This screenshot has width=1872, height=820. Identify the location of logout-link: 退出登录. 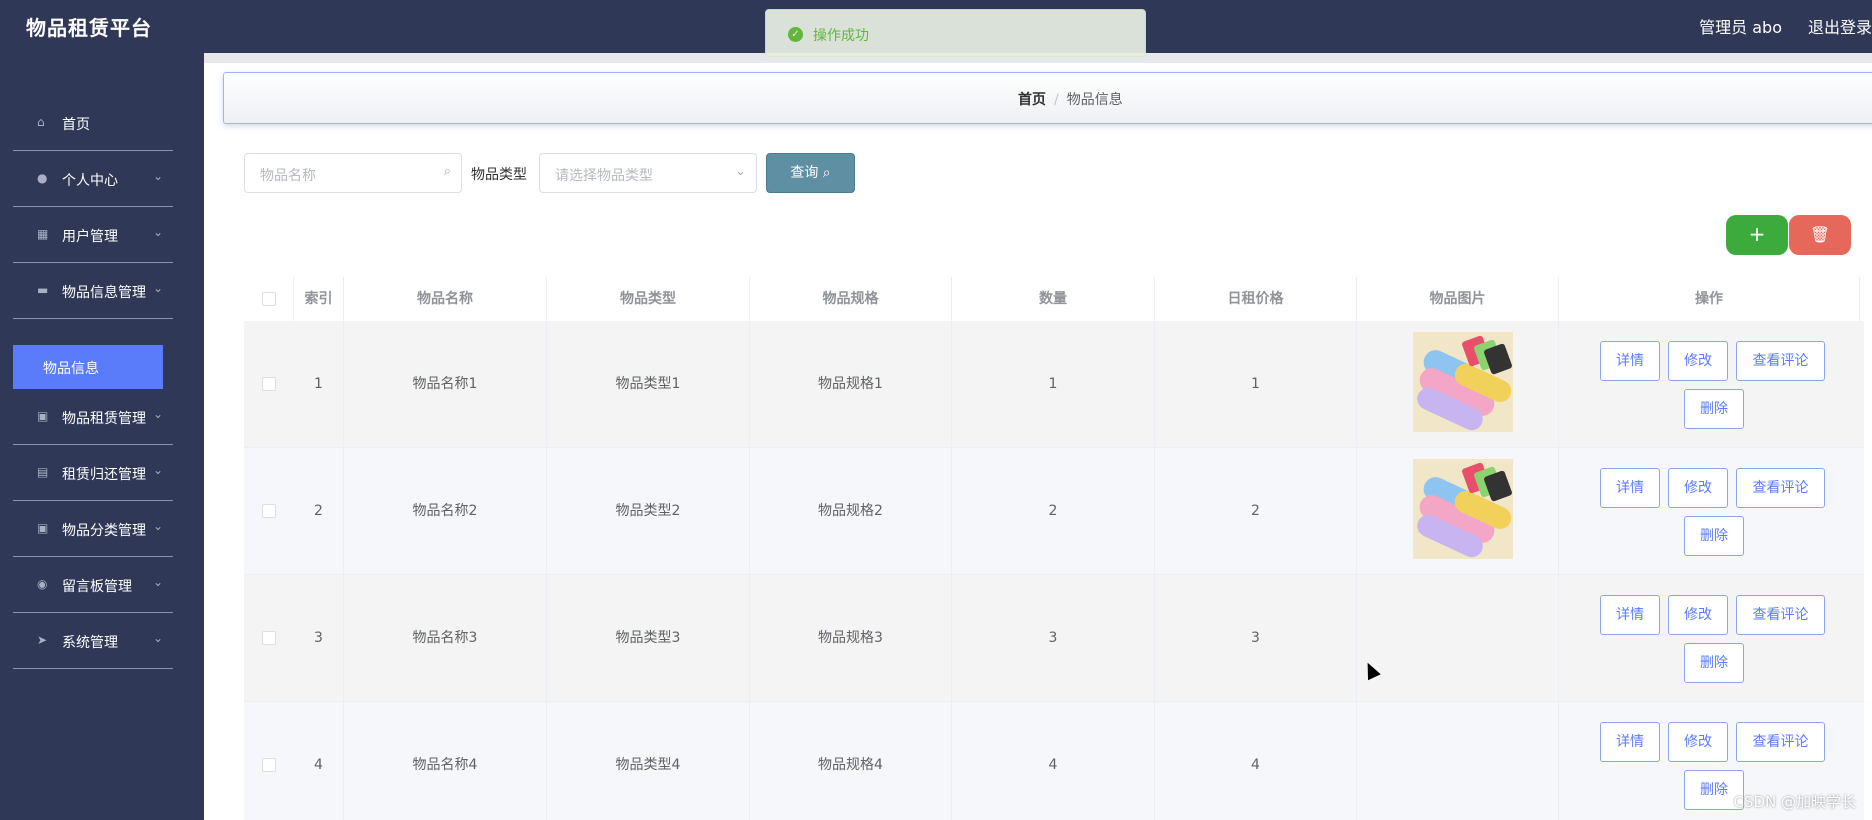
(1840, 26).